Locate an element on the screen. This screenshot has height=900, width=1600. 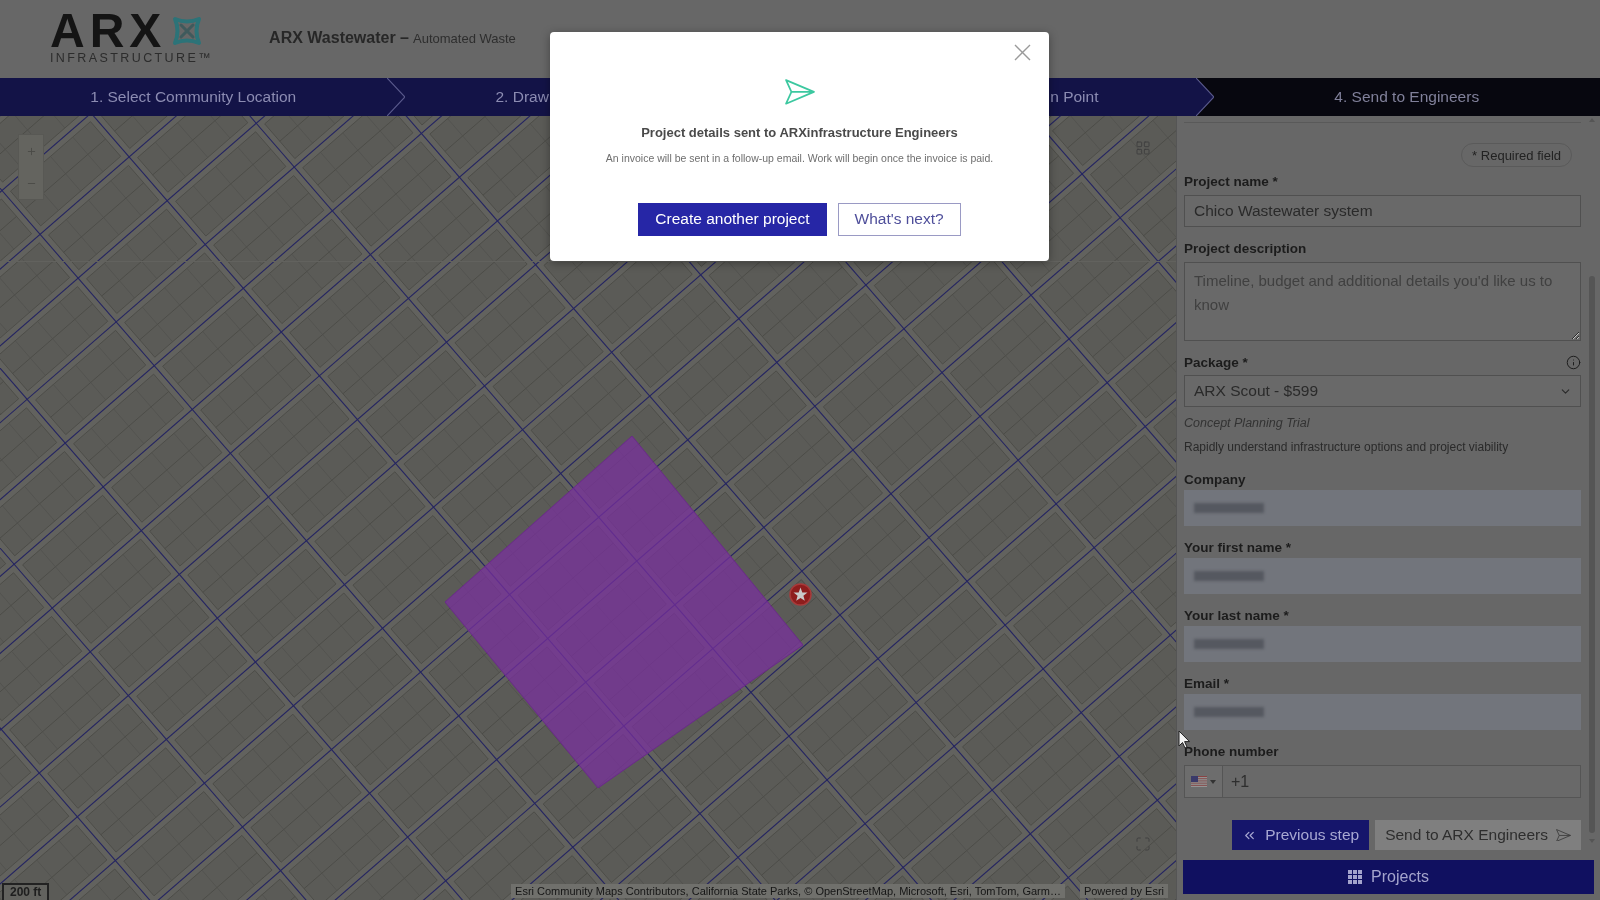
logo-wordmark: ARX is located at coordinates (108, 30).